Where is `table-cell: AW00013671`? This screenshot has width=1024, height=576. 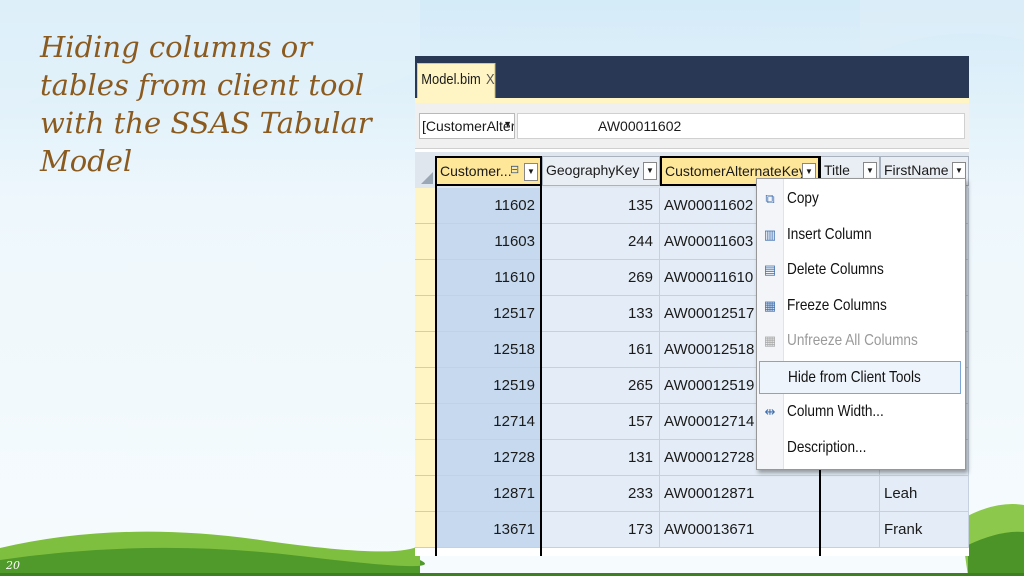 table-cell: AW00013671 is located at coordinates (740, 530).